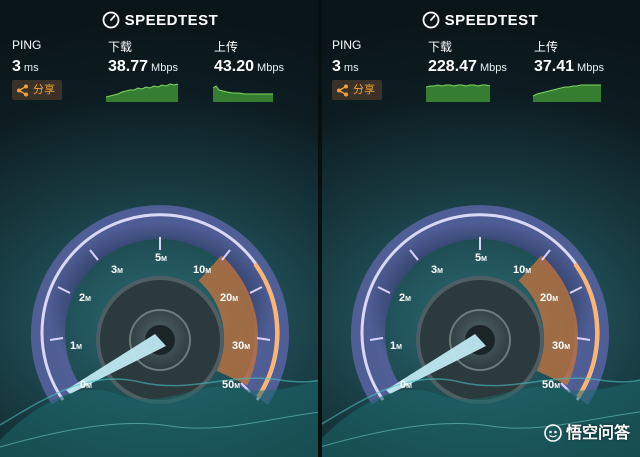  I want to click on panel-divider, so click(320, 228).